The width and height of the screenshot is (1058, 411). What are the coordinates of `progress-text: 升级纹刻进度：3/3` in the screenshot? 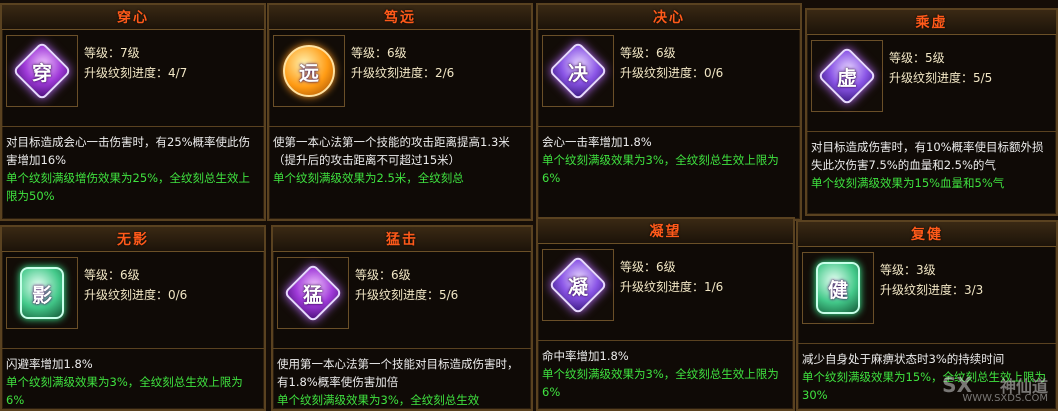 It's located at (932, 290).